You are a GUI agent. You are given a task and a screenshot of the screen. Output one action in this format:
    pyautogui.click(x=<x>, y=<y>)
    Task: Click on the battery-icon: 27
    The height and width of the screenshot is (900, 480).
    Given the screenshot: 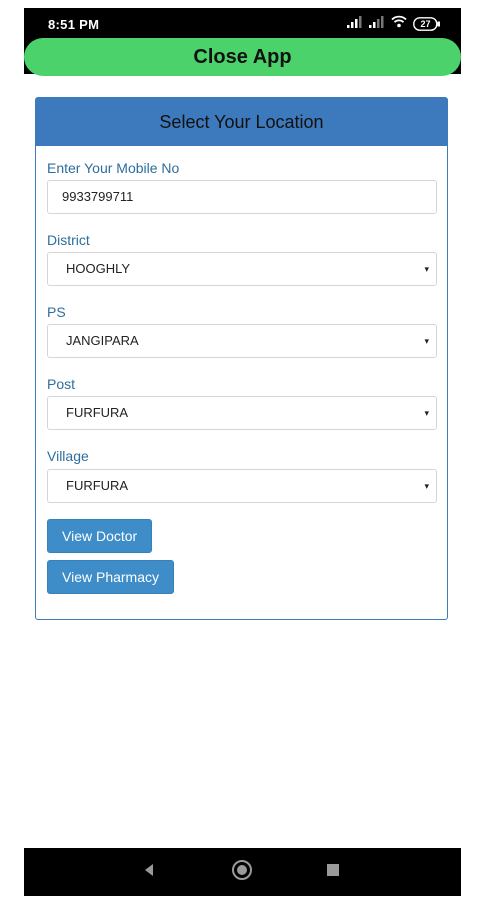 What is the action you would take?
    pyautogui.click(x=427, y=24)
    